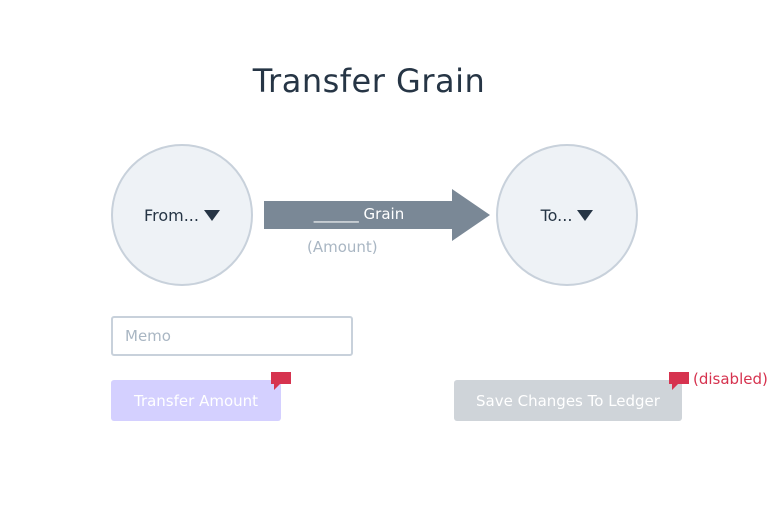  I want to click on amount-field-label: ______ Grain, so click(359, 214).